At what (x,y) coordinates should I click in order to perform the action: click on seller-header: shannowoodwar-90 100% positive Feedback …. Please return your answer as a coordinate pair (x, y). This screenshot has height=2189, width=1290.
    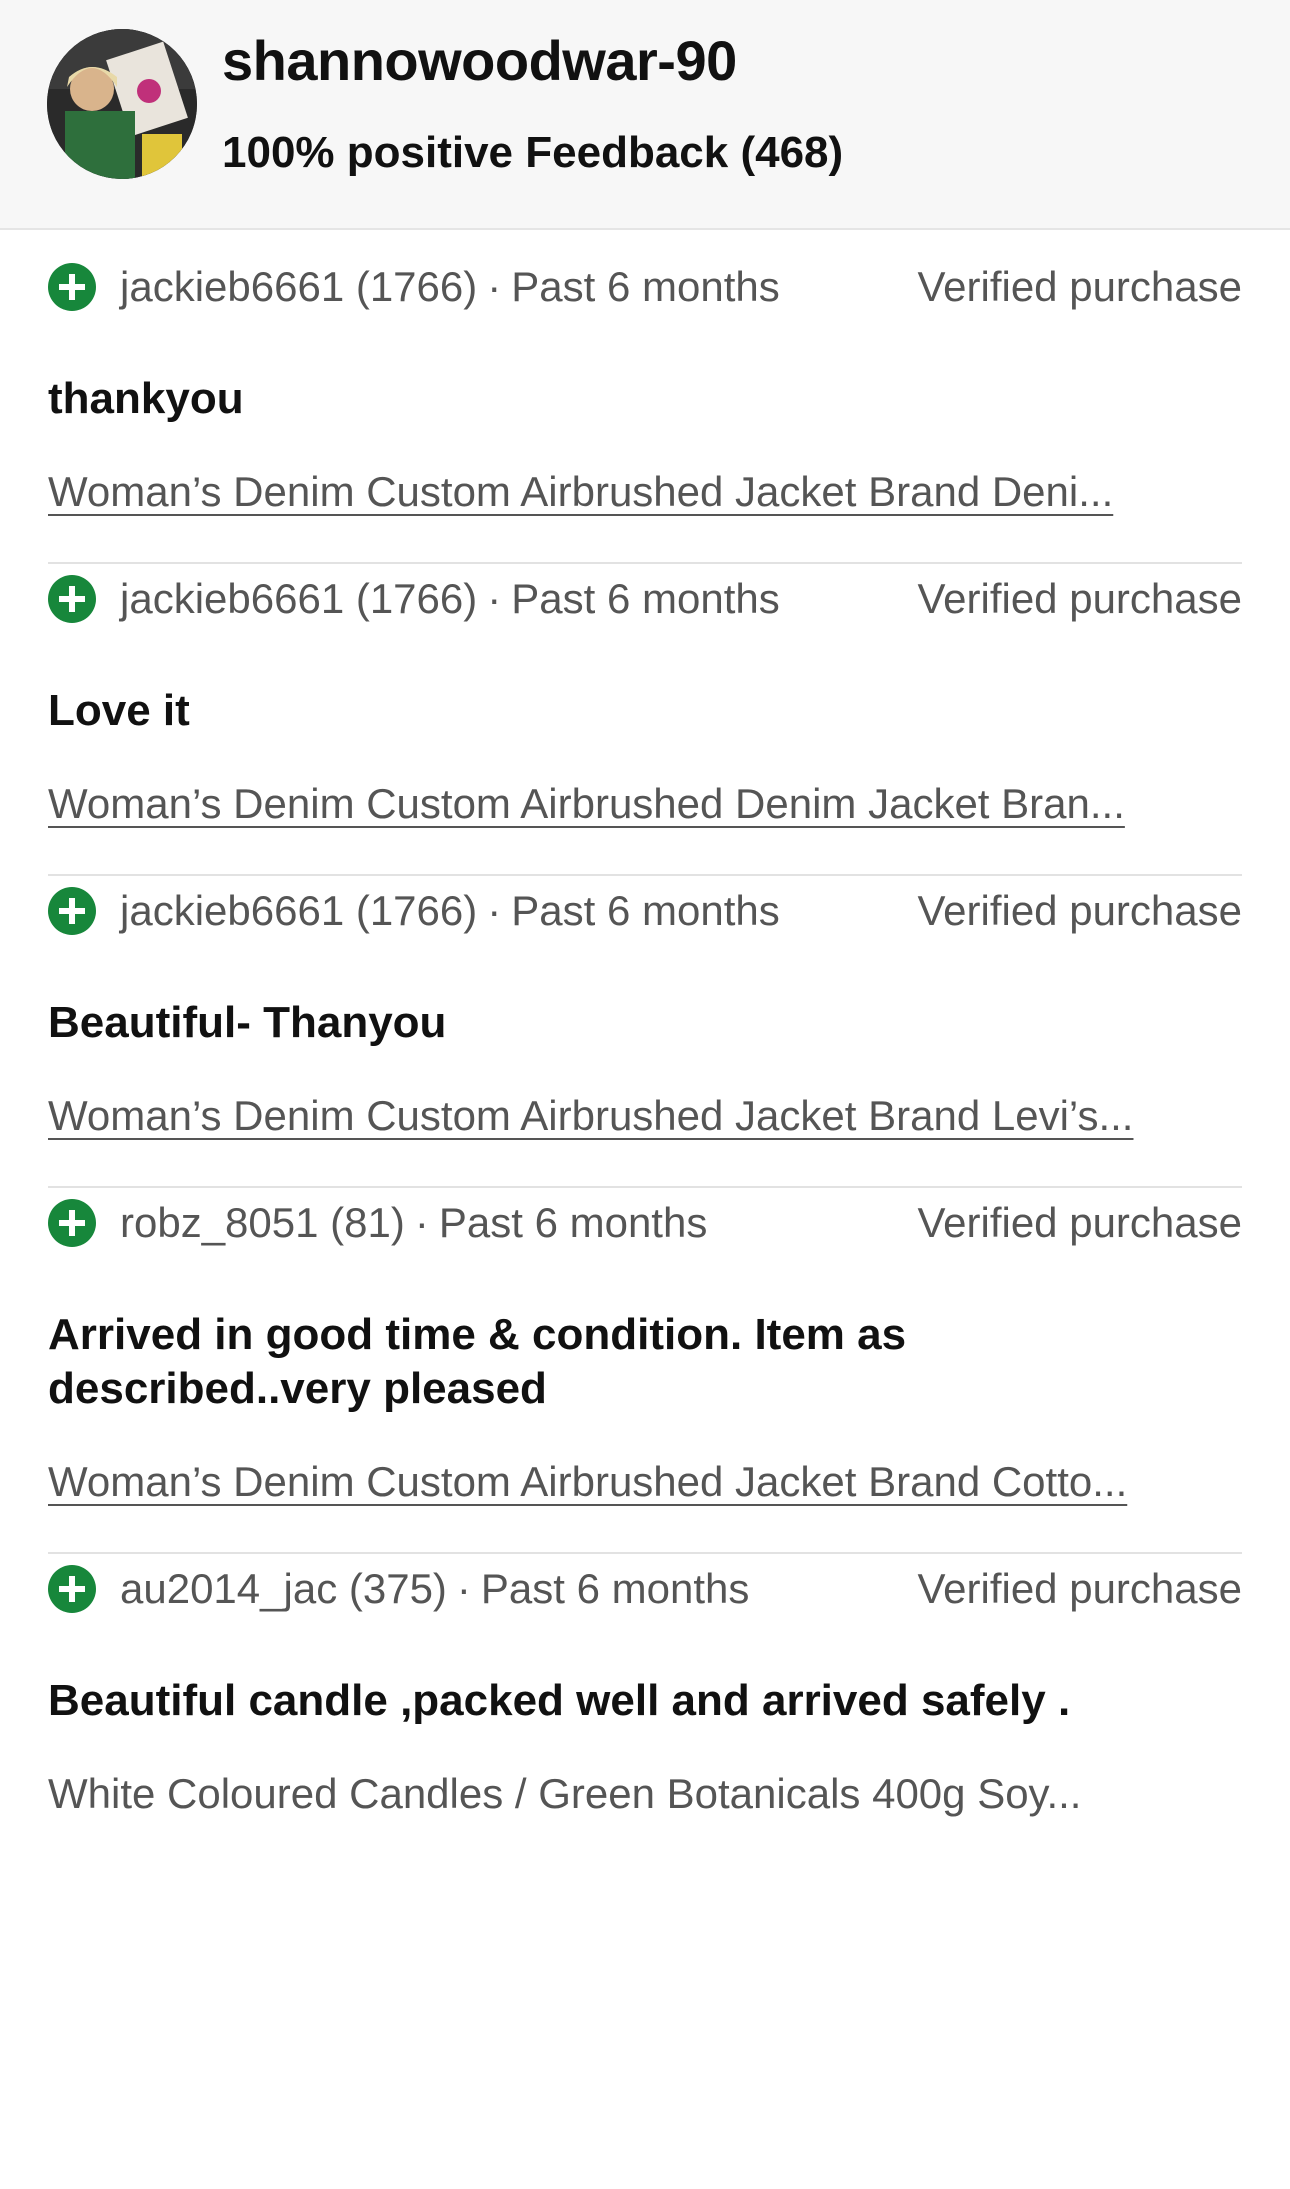
    Looking at the image, I should click on (645, 115).